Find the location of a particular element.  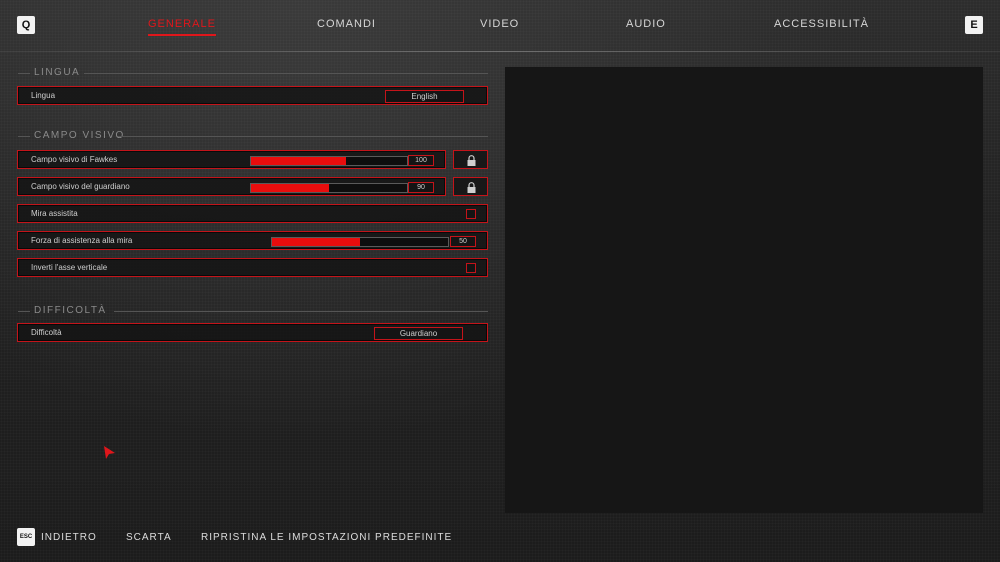

fov-fawkes-slider-fill is located at coordinates (299, 161).